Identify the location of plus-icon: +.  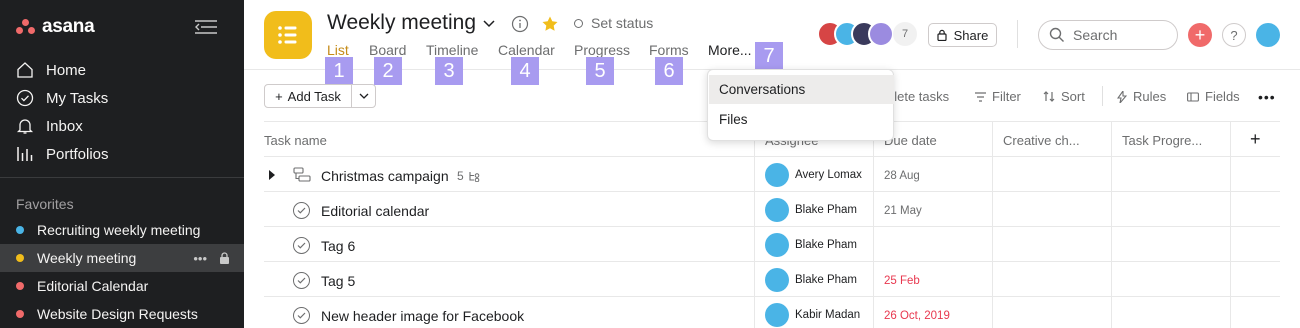
(1200, 35).